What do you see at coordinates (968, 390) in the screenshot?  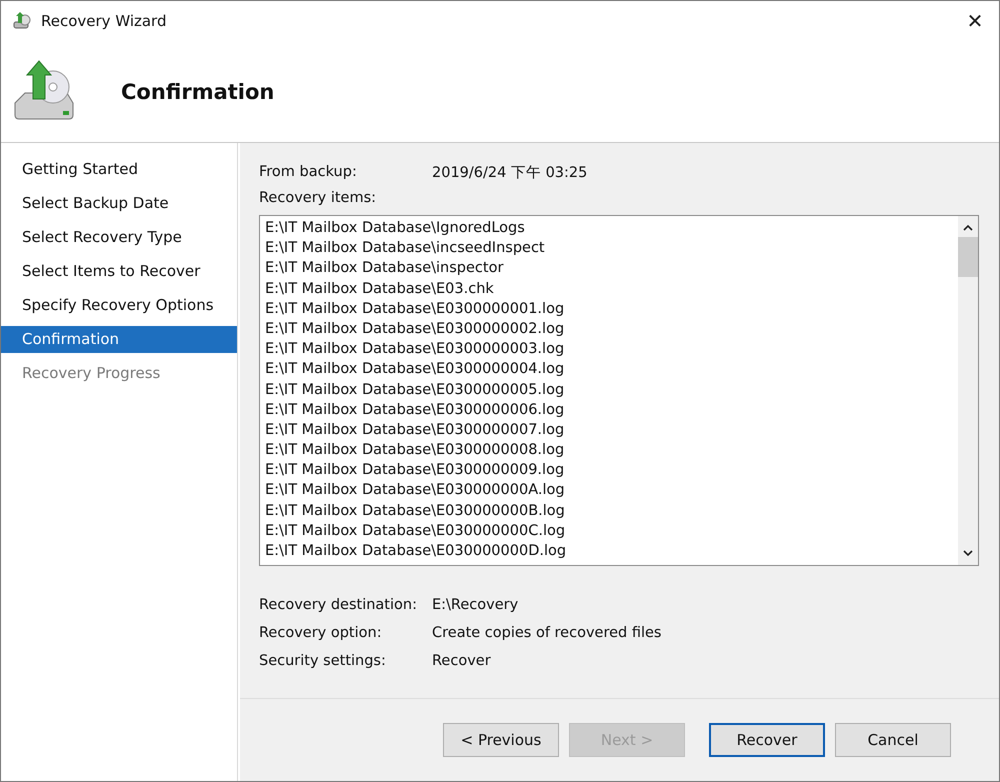 I see `scrollbar` at bounding box center [968, 390].